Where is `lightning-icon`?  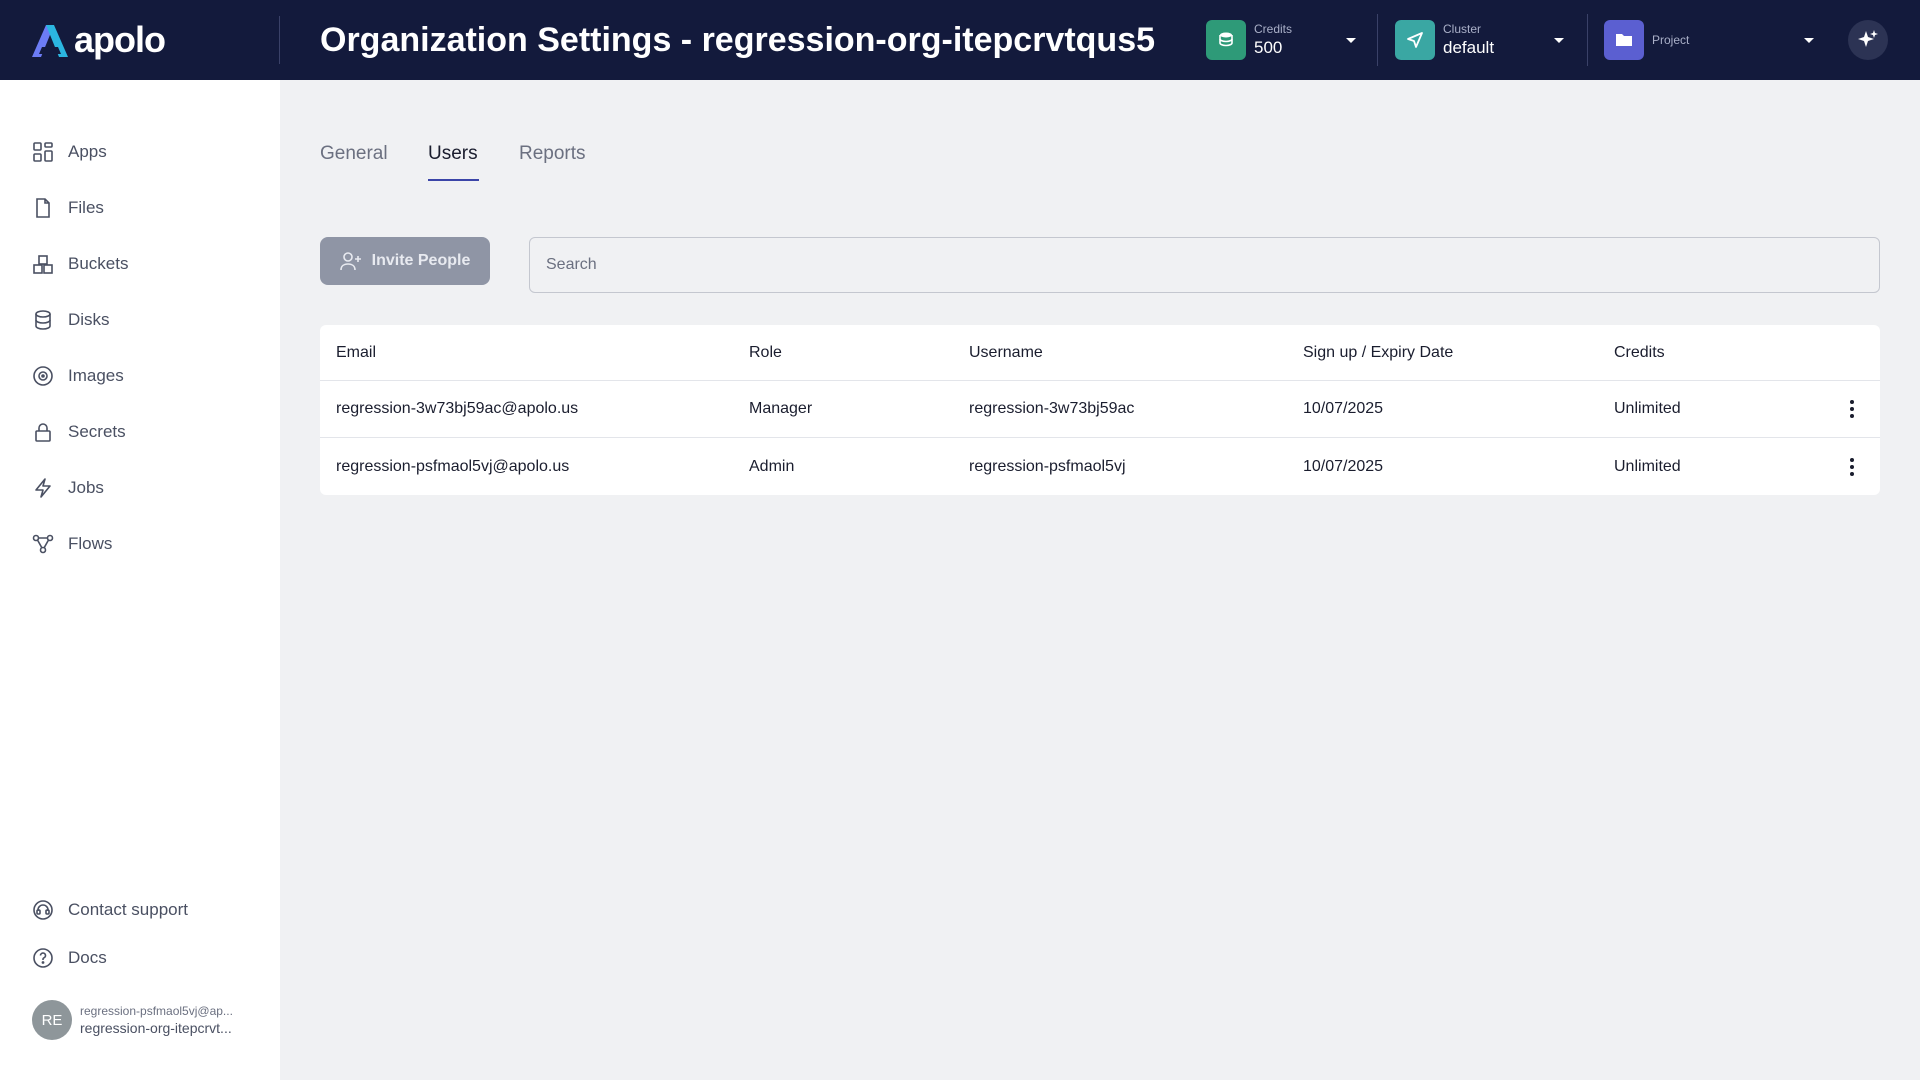 lightning-icon is located at coordinates (43, 488).